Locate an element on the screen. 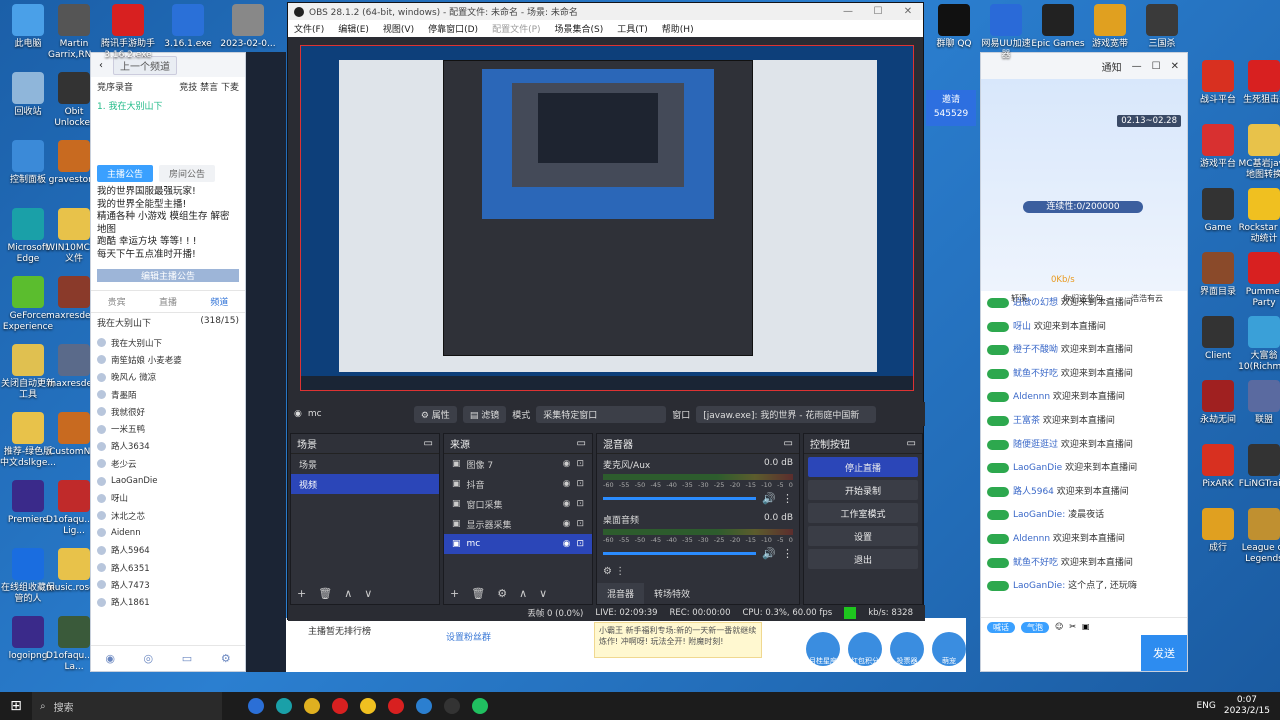 This screenshot has height=720, width=1280. user-item: 我就很好 is located at coordinates (168, 411).